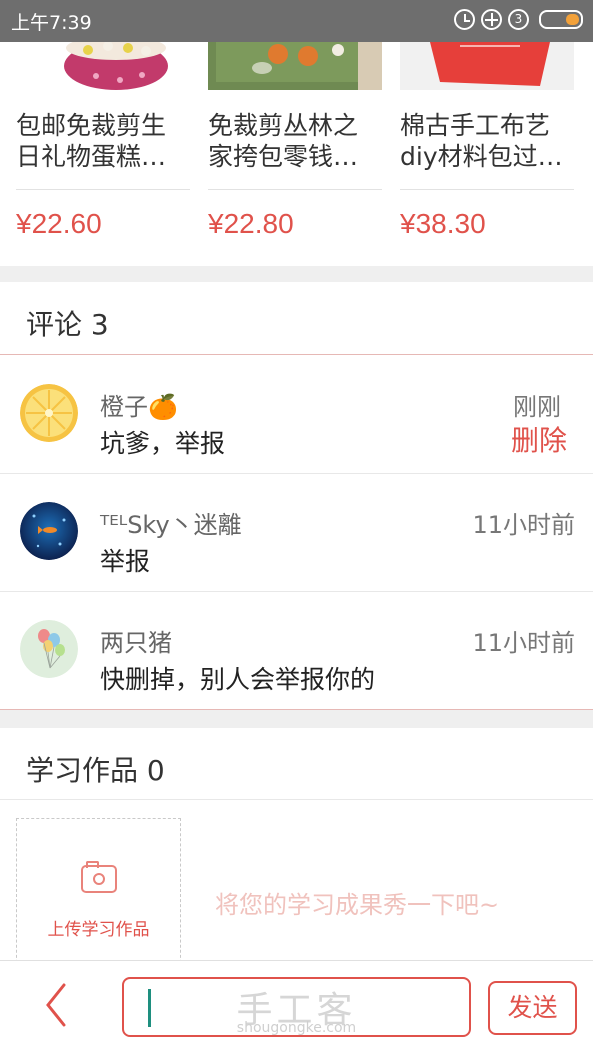 Image resolution: width=593 pixels, height=1054 pixels. What do you see at coordinates (296, 533) in the screenshot?
I see `comment-item: ᵀᴱᴸSky丶迷離 举报 11小时前` at bounding box center [296, 533].